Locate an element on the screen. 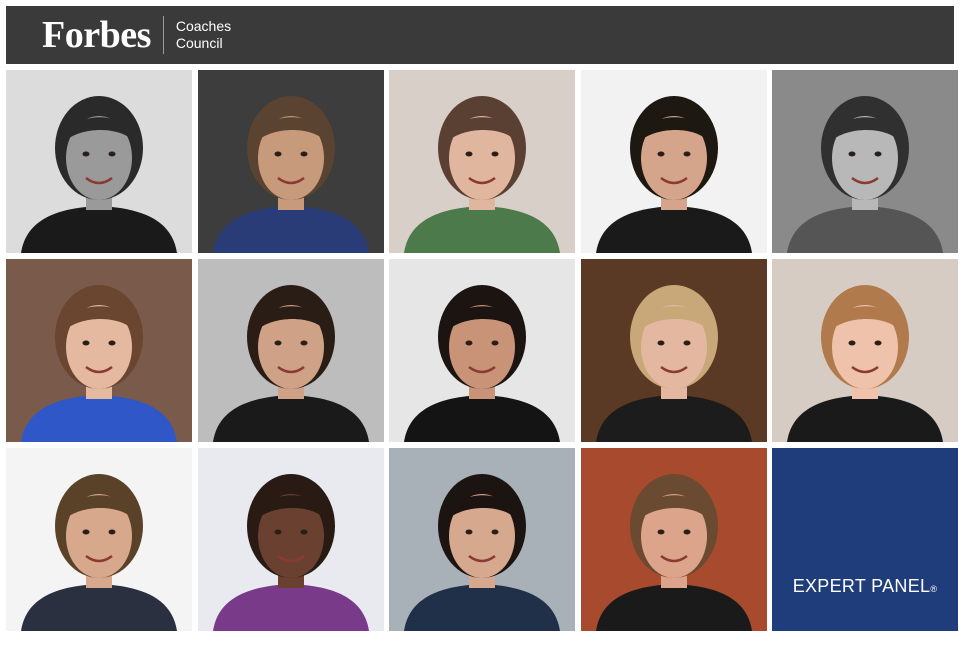 The width and height of the screenshot is (959, 655). expert-panel-label: EXPERT PANEL® is located at coordinates (865, 586).